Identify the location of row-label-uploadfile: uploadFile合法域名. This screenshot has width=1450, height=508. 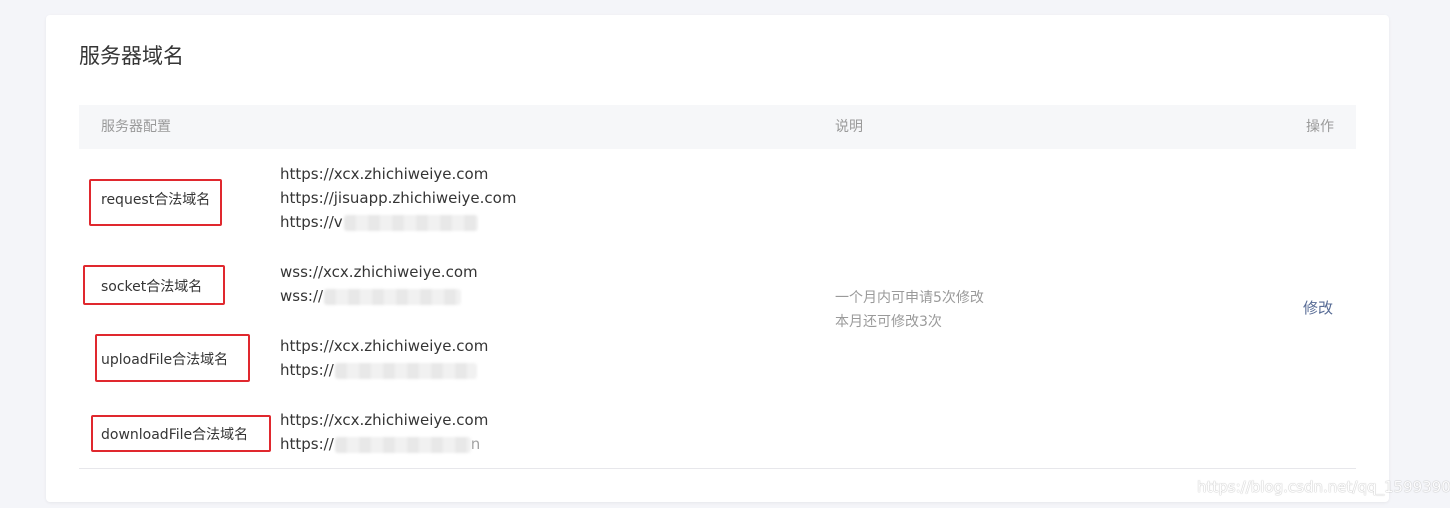
(165, 360).